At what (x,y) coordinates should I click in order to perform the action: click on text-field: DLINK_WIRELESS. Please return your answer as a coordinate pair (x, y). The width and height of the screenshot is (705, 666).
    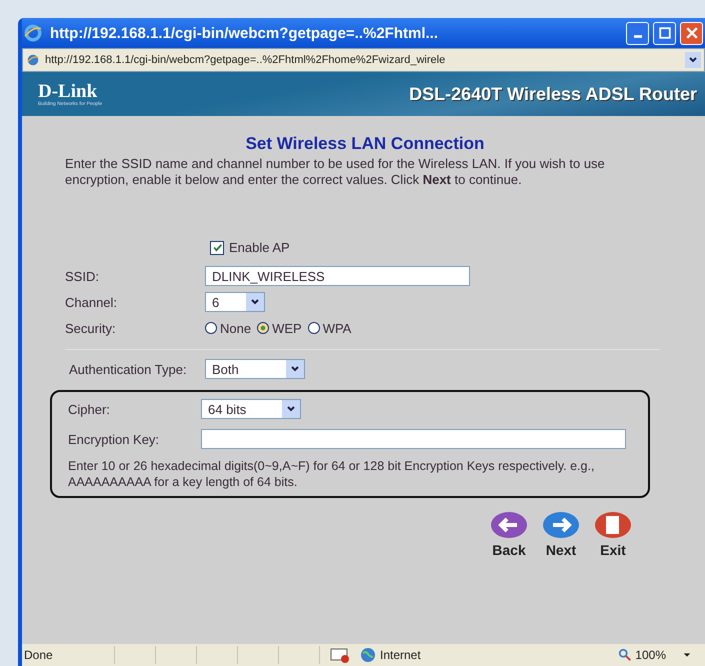
    Looking at the image, I should click on (337, 276).